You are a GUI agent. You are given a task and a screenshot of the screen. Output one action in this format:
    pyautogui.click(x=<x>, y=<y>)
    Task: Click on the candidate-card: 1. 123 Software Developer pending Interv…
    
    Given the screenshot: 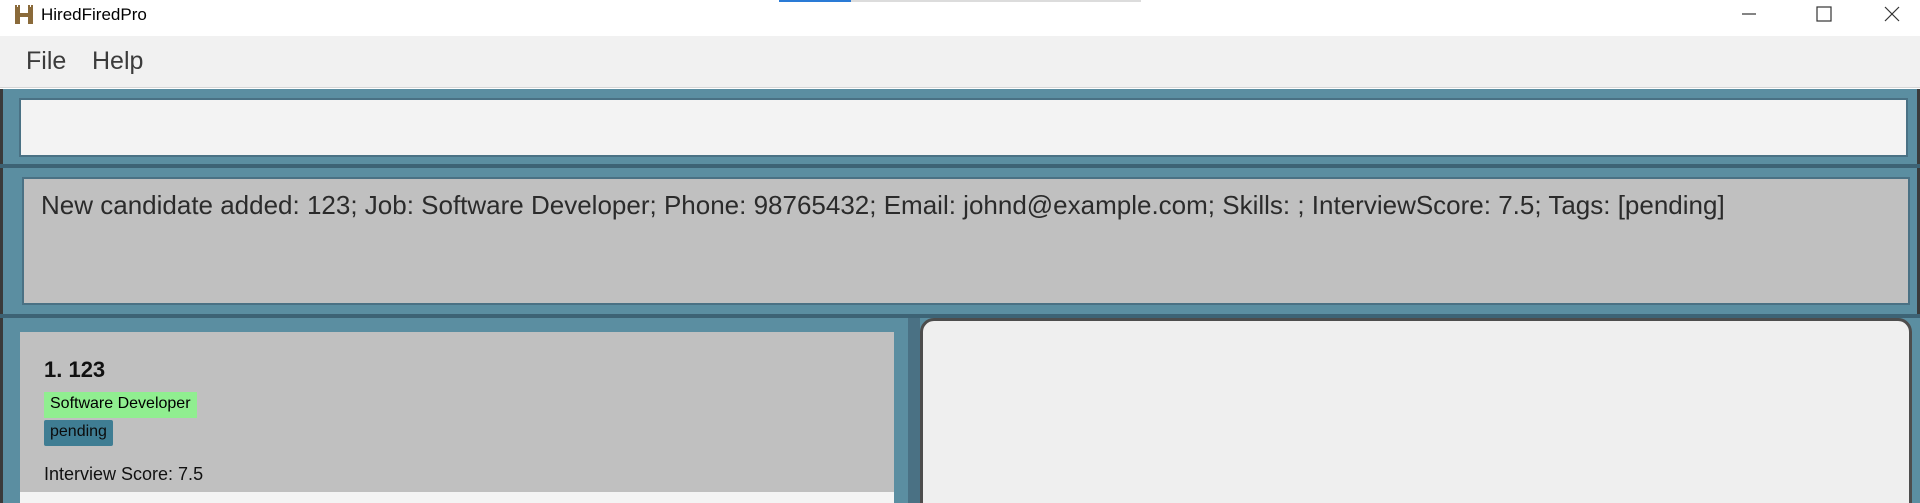 What is the action you would take?
    pyautogui.click(x=457, y=412)
    